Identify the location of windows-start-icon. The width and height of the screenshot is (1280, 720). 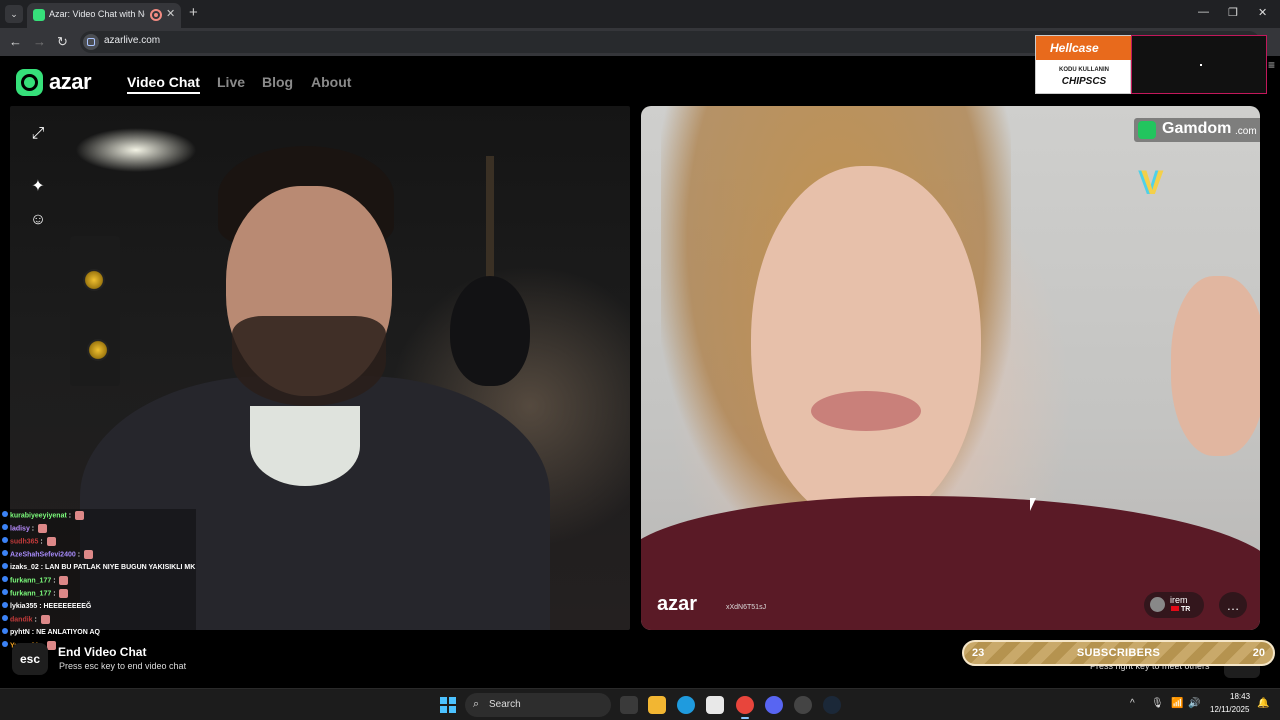
(448, 705).